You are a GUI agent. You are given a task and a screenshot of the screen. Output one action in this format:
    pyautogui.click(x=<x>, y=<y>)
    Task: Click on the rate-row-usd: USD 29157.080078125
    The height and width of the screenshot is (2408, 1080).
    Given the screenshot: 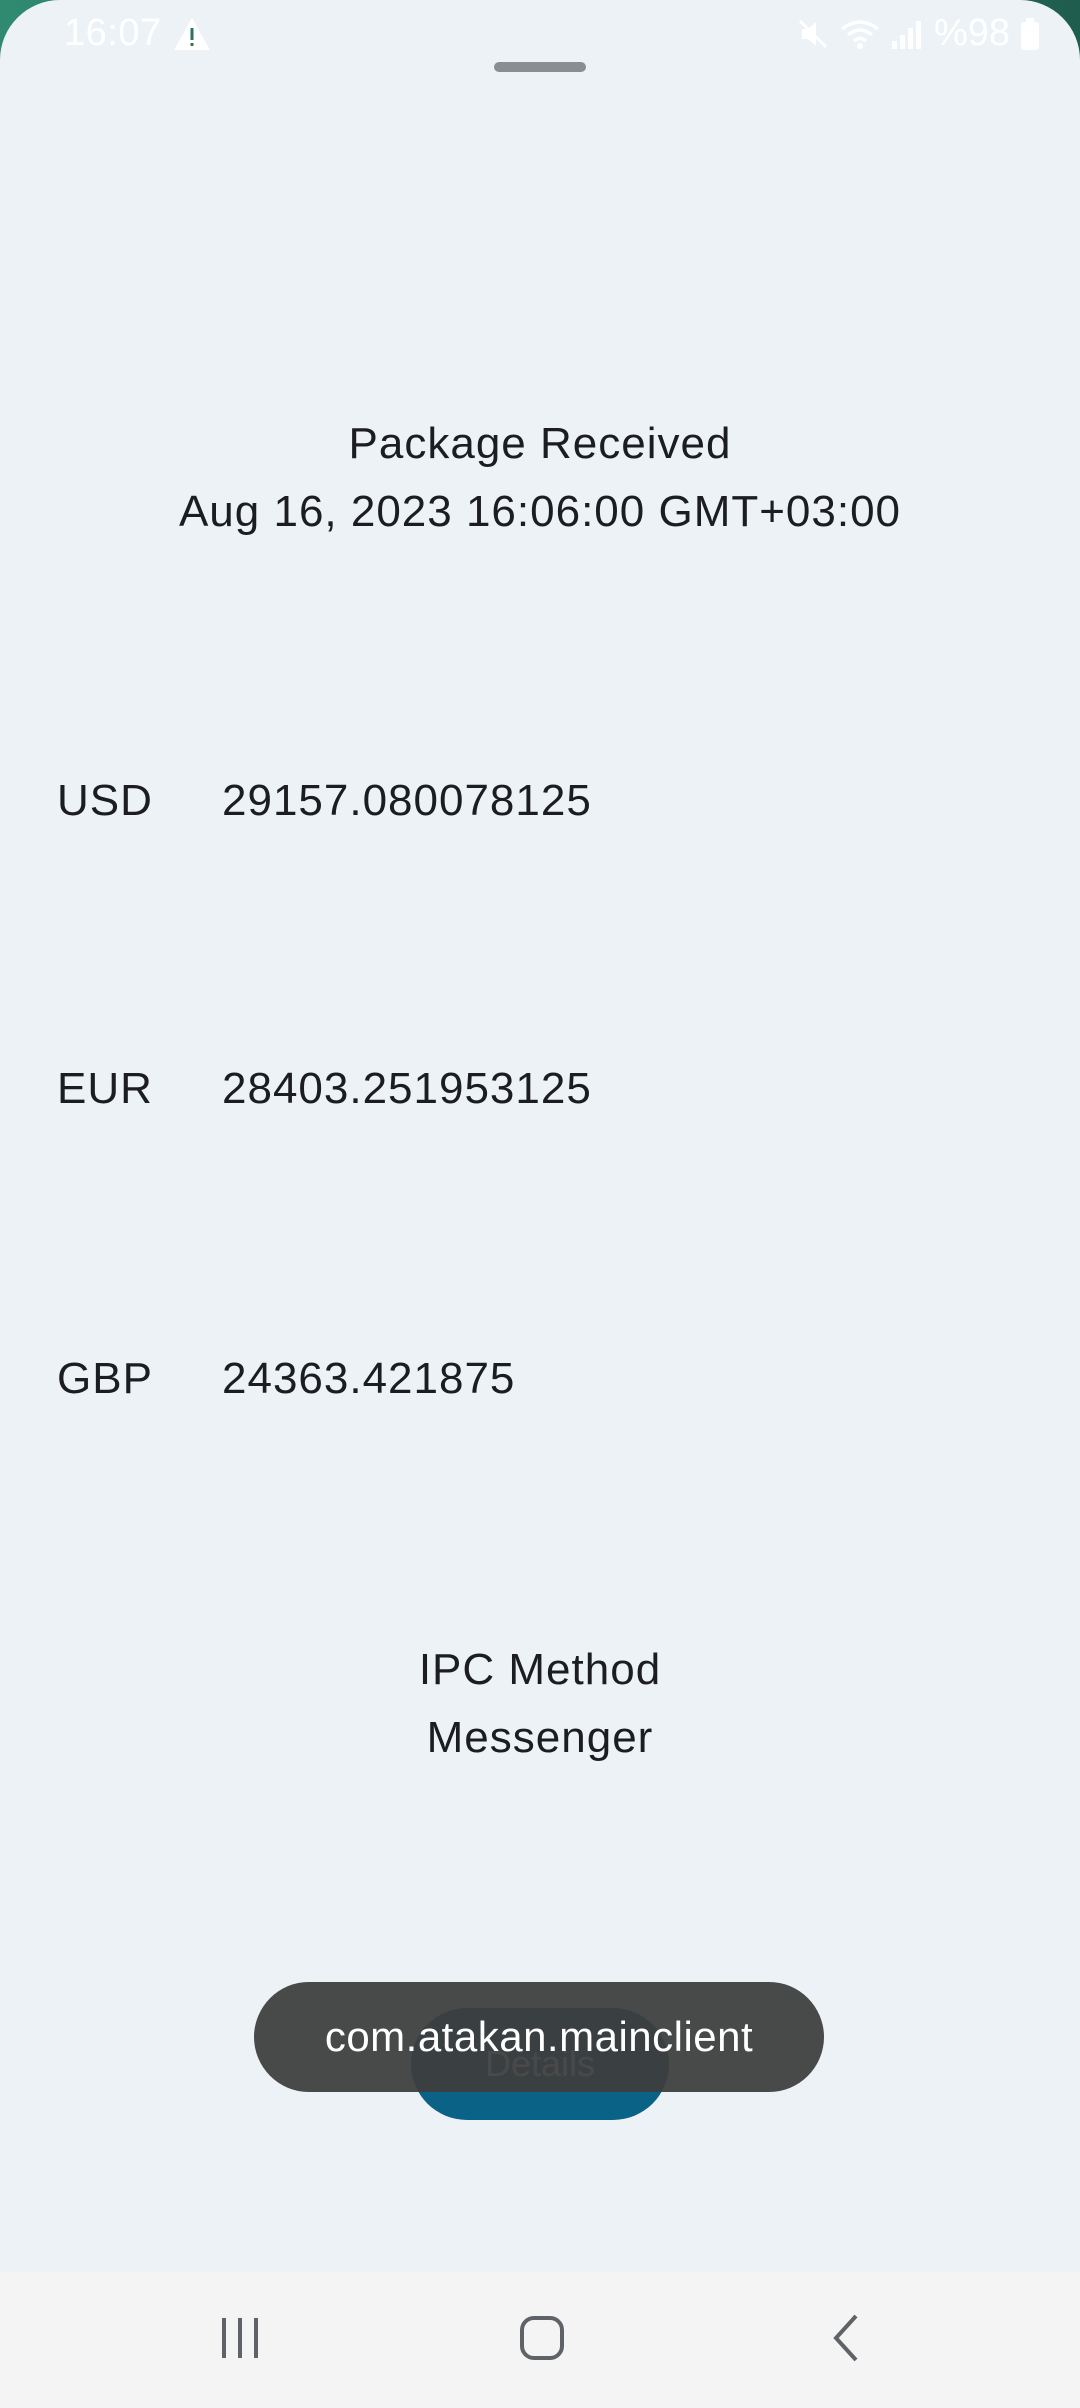 What is the action you would take?
    pyautogui.click(x=324, y=801)
    